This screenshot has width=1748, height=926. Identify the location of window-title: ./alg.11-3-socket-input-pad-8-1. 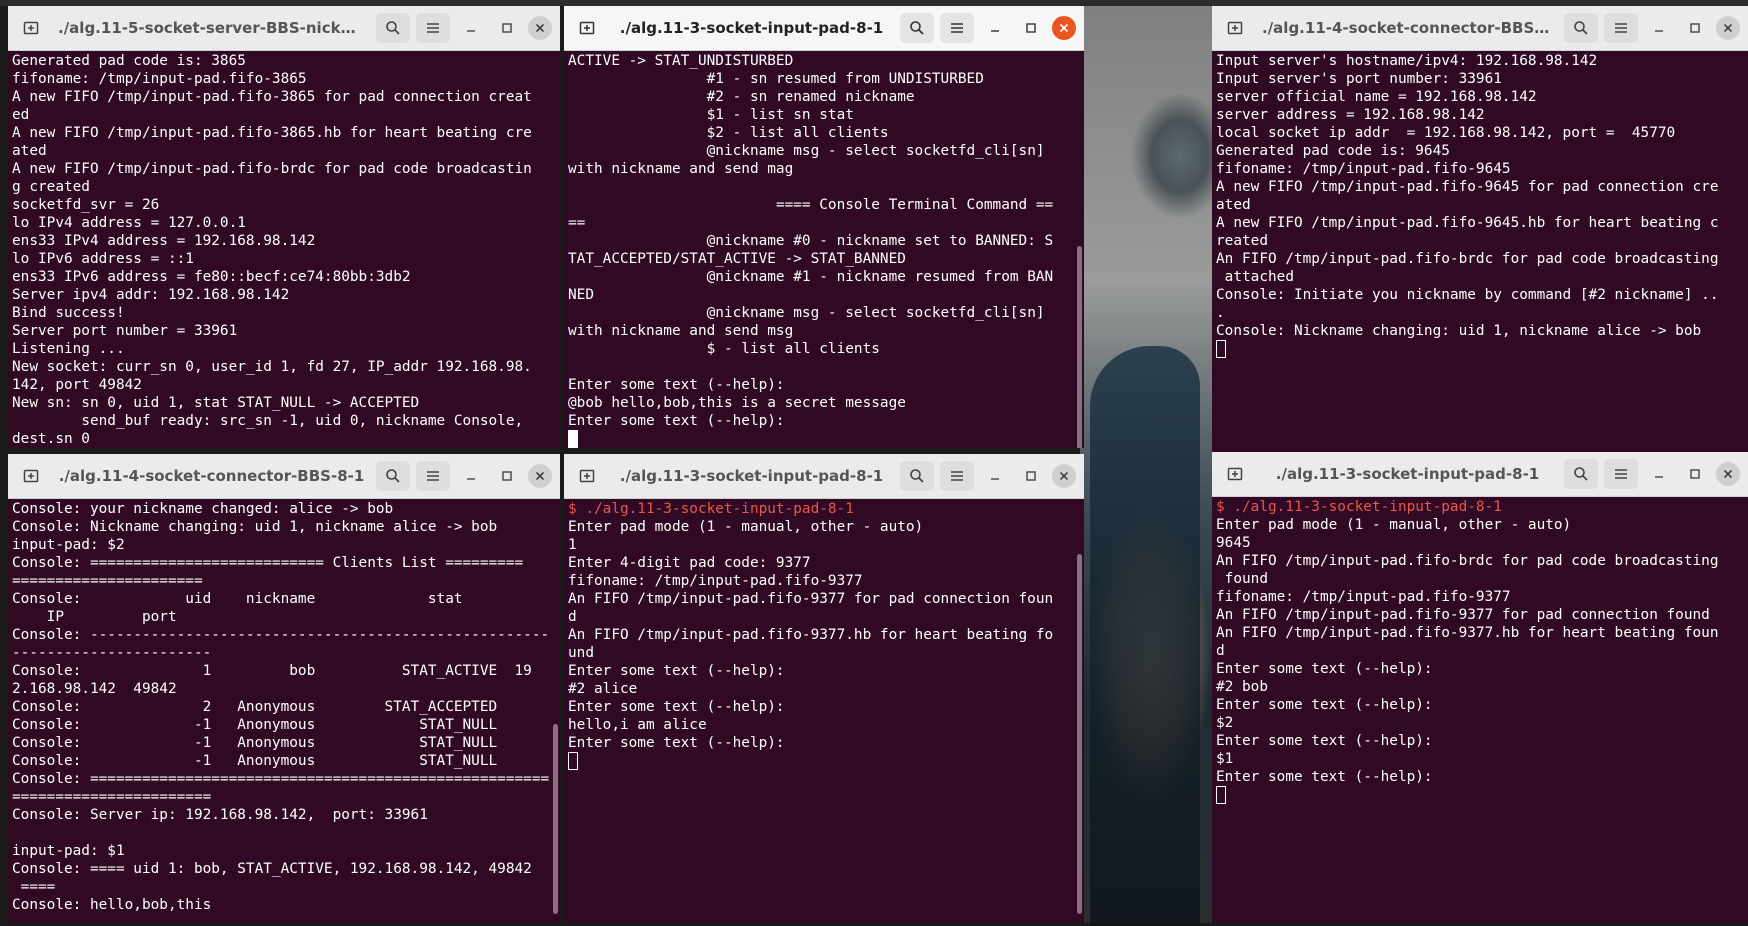
(1407, 474).